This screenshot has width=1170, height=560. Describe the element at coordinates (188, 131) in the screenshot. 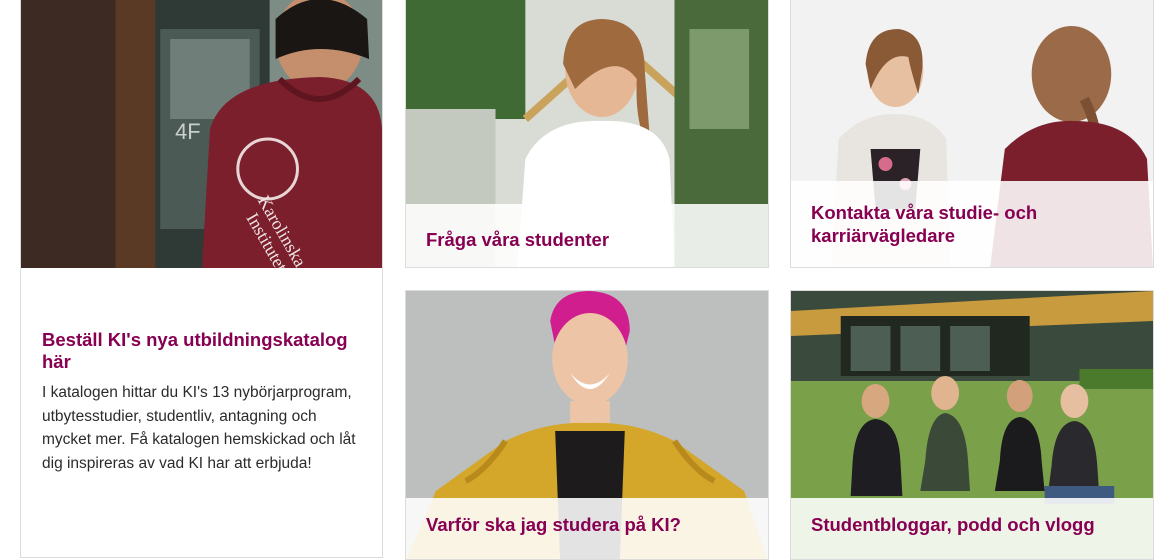

I see `svg-text: 4F` at that location.